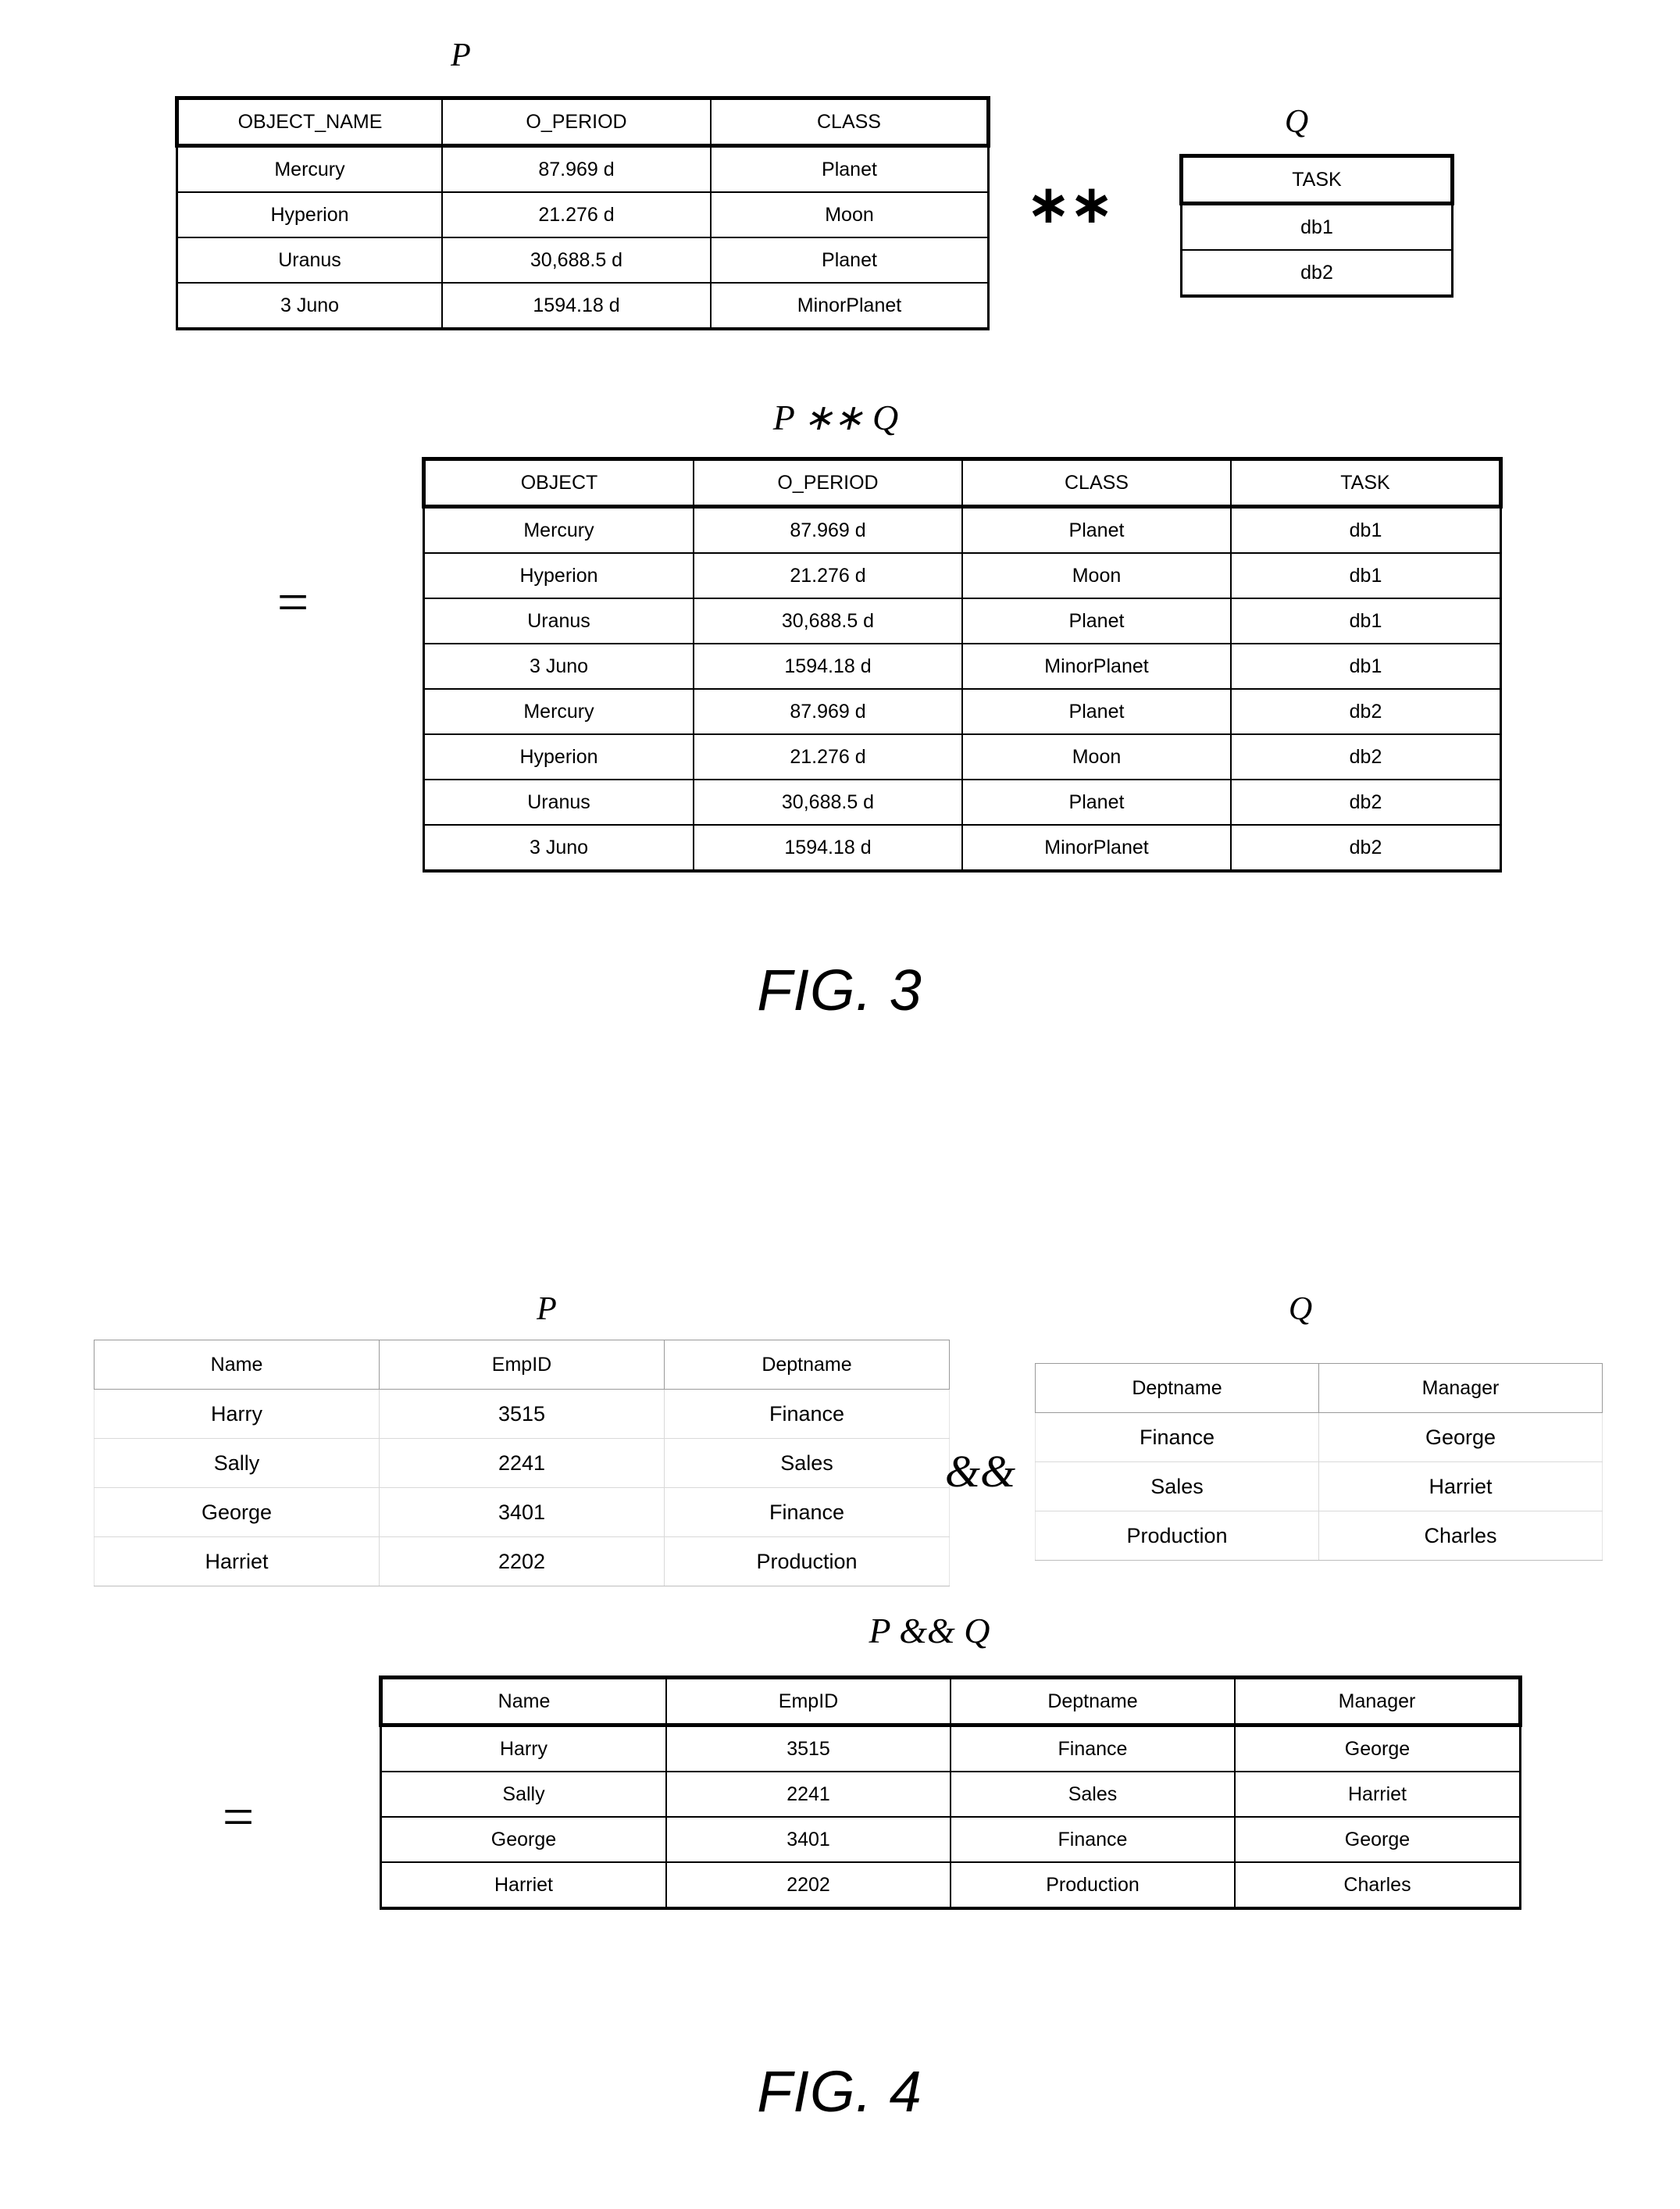 The image size is (1680, 2209). I want to click on table-cell: 3515, so click(522, 1414).